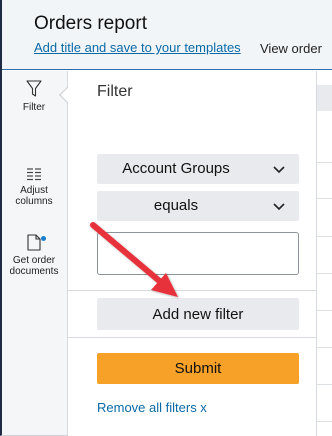 The image size is (332, 436). I want to click on page-title: Orders report, so click(90, 23).